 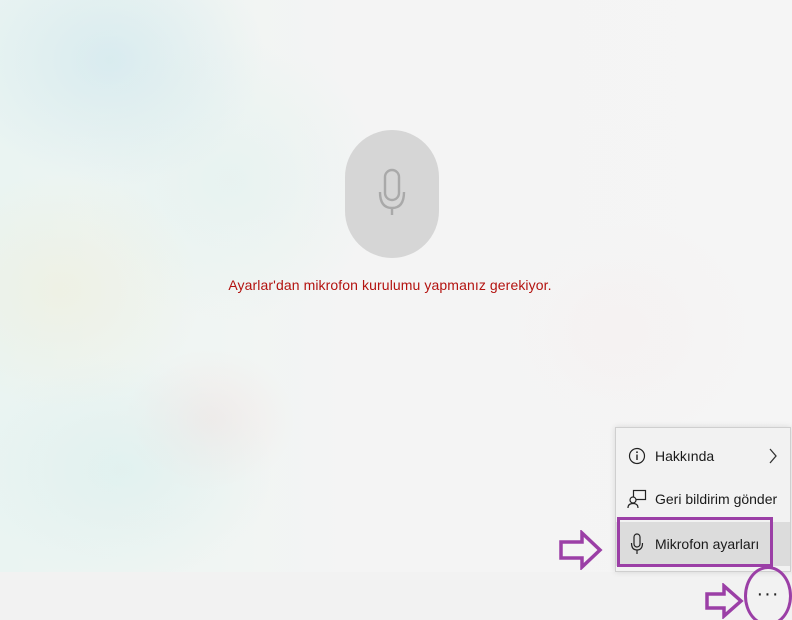 I want to click on feedback-icon, so click(x=637, y=499).